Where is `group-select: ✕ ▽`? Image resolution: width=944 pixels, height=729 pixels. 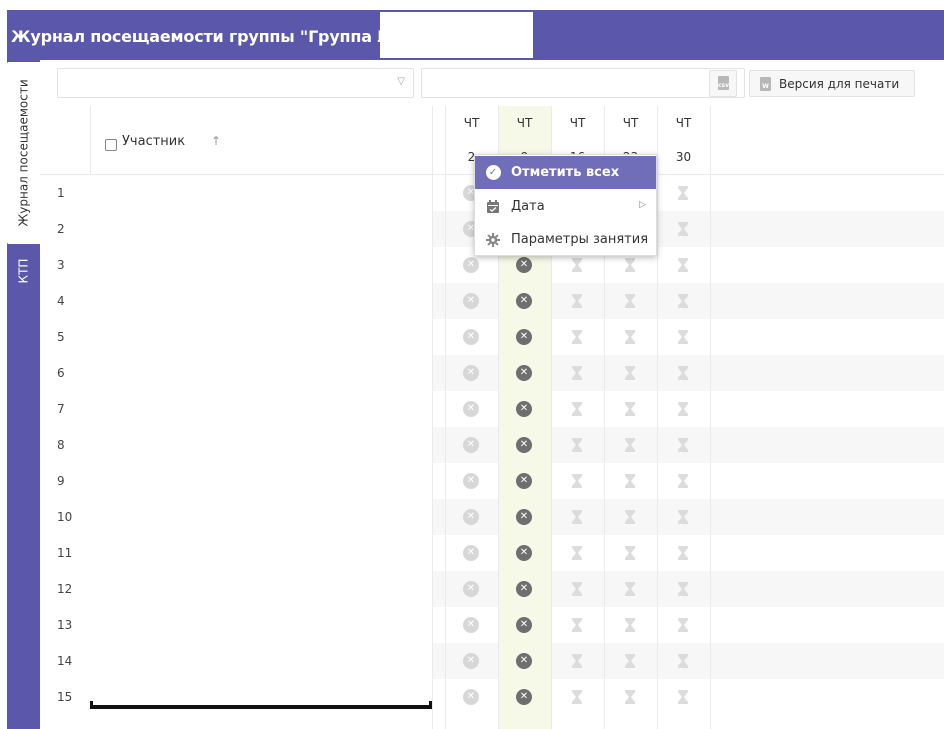
group-select: ✕ ▽ is located at coordinates (583, 83).